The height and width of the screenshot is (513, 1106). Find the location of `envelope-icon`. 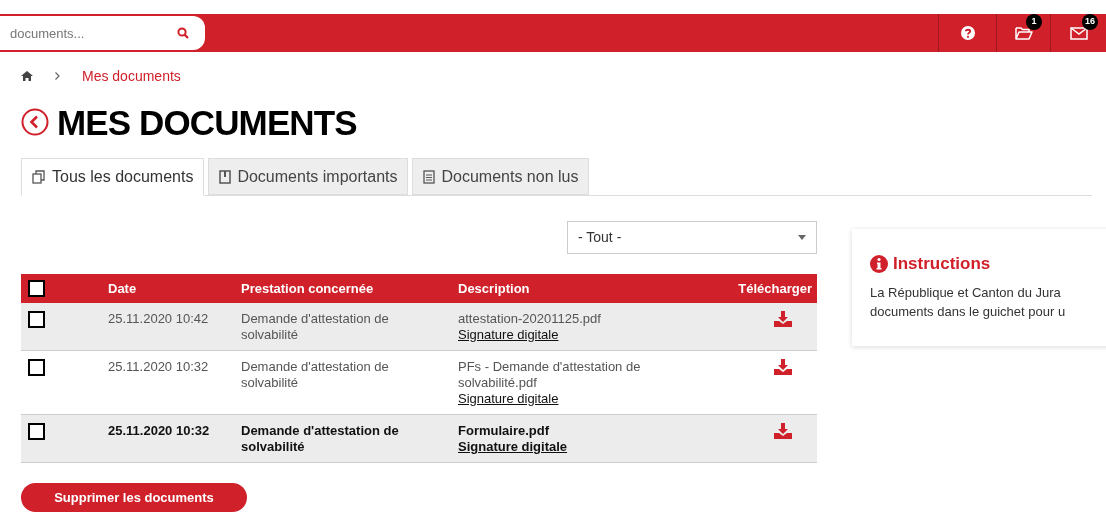

envelope-icon is located at coordinates (1078, 33).